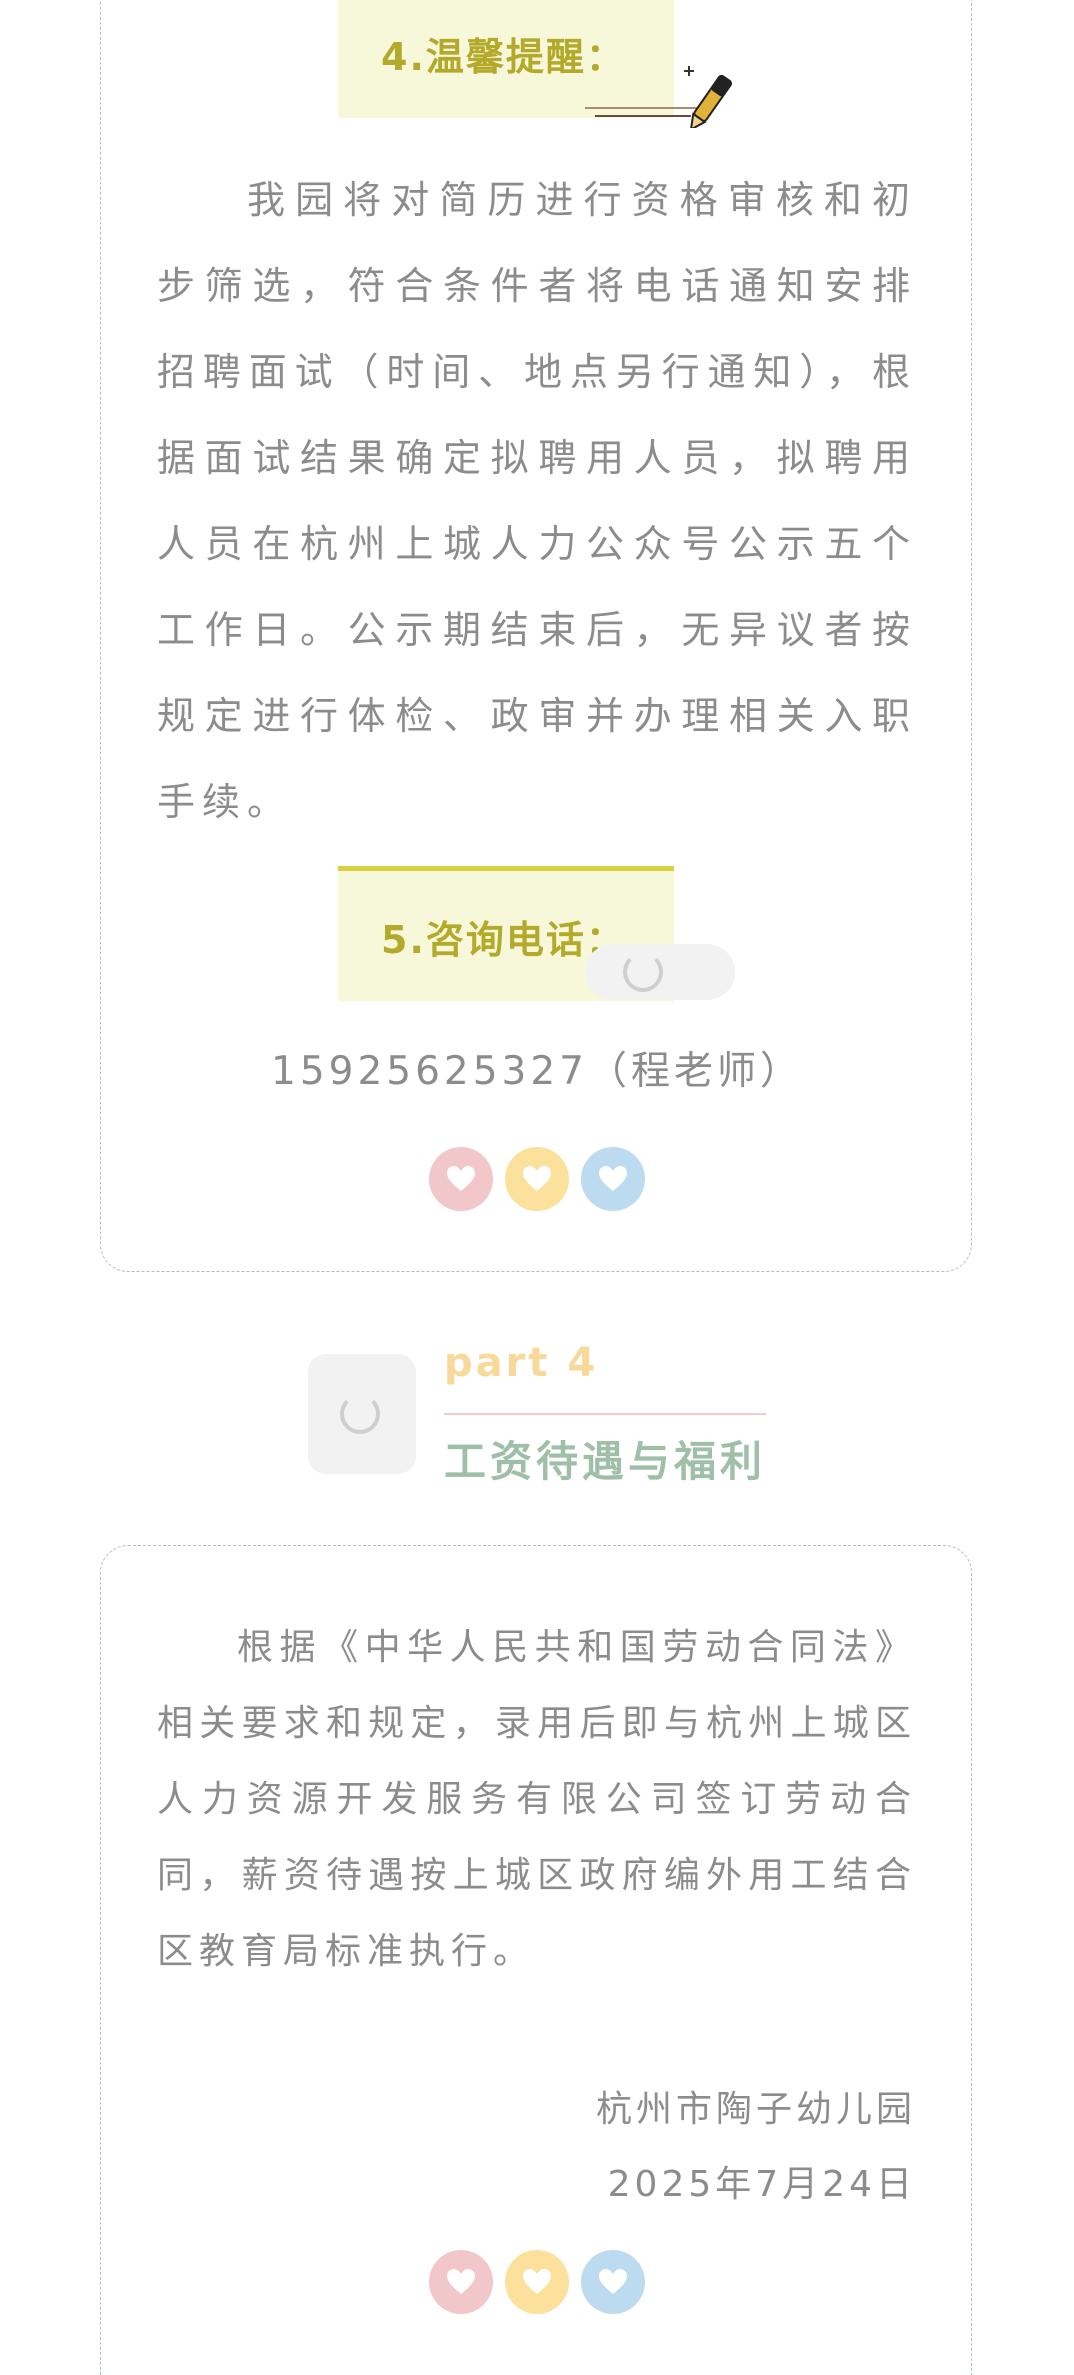  I want to click on signature-date: 2025年7月24日, so click(761, 2184).